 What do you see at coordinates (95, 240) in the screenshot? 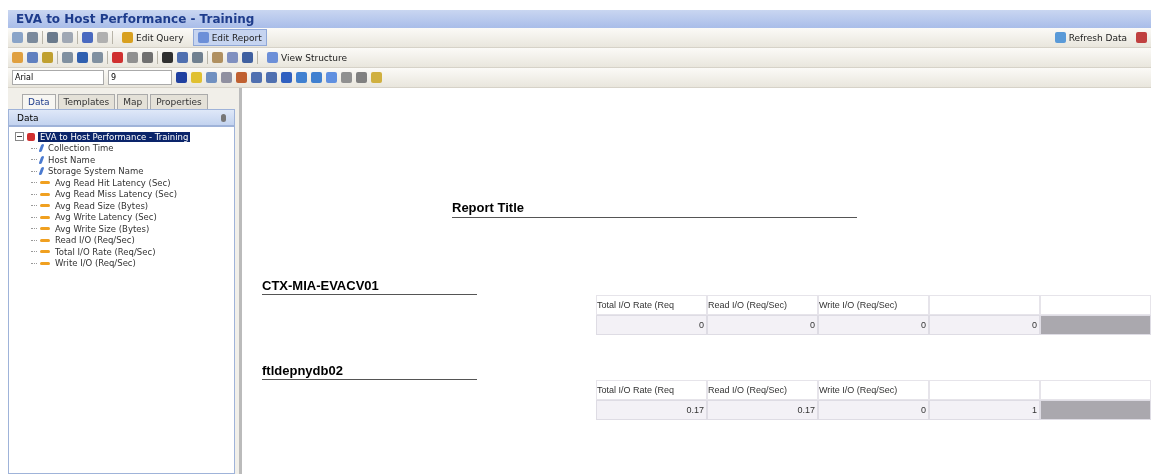
I see `tree-item: Read I/O (Req/Sec)` at bounding box center [95, 240].